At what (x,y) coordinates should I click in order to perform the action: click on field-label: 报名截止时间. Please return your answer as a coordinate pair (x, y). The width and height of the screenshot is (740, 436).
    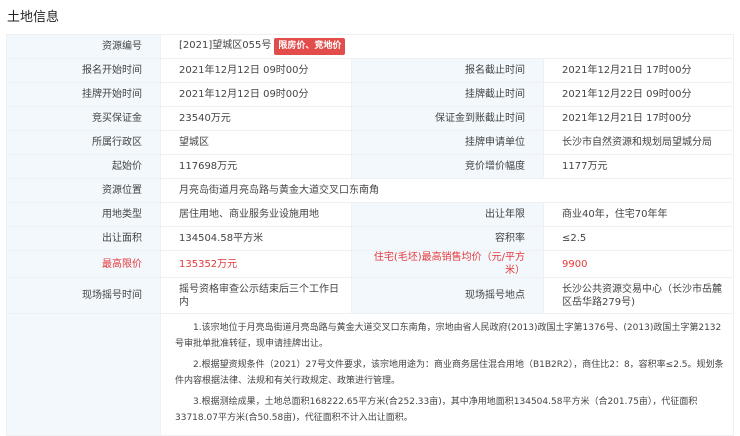
    Looking at the image, I should click on (447, 70).